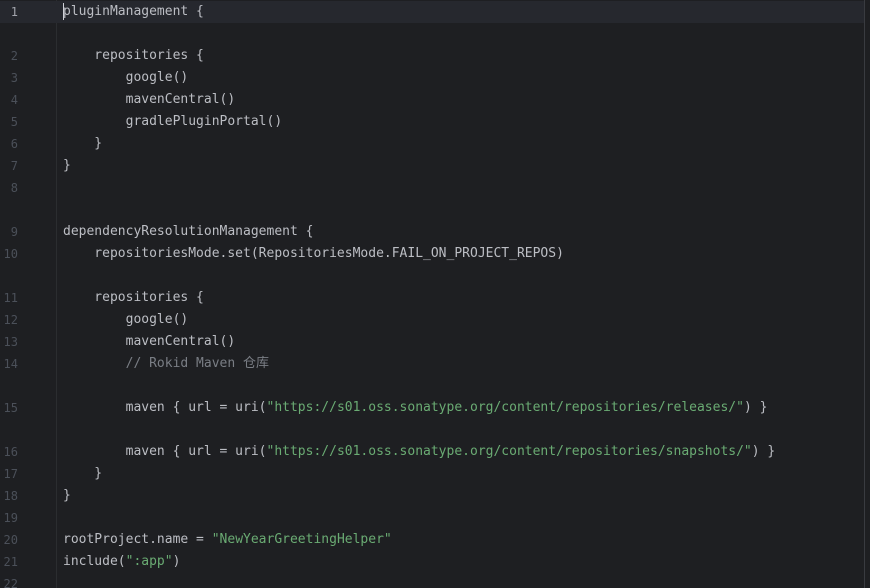  I want to click on line-number: 10, so click(10, 254).